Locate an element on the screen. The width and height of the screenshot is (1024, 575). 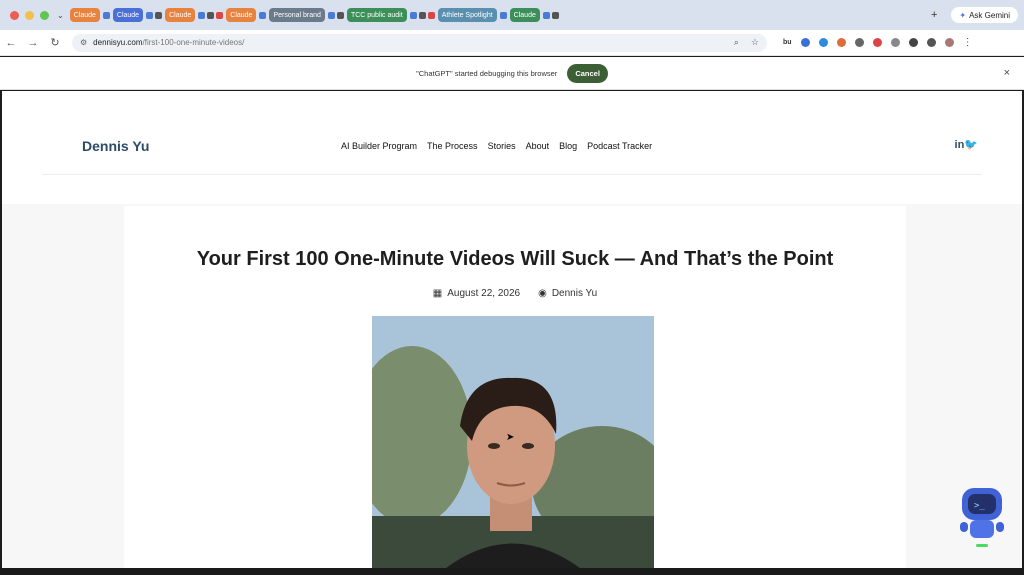
minimize-window-button is located at coordinates (29, 15).